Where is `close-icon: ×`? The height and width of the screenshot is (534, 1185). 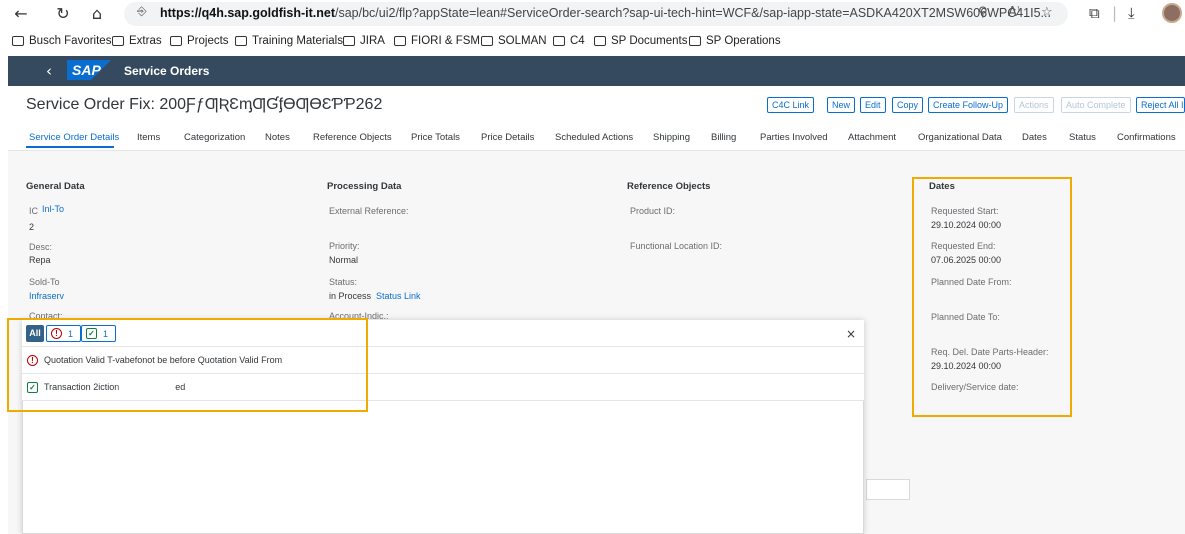
close-icon: × is located at coordinates (851, 334).